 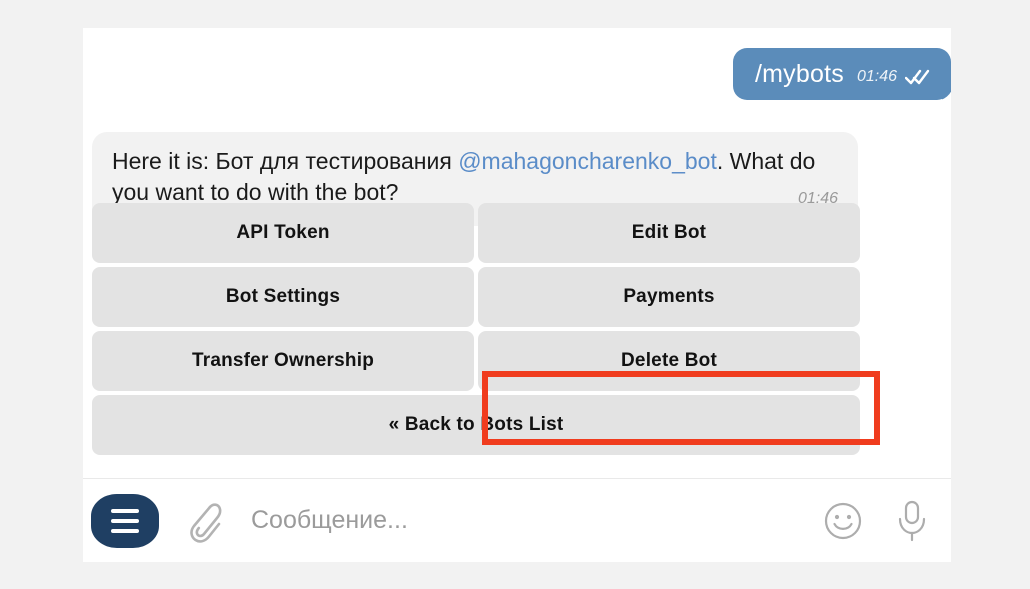 What do you see at coordinates (125, 520) in the screenshot?
I see `hamburger-menu-icon` at bounding box center [125, 520].